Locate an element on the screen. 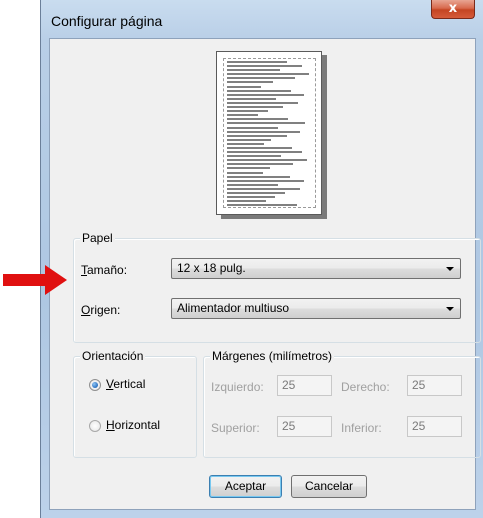 This screenshot has width=483, height=518. portrait-label: Vertical is located at coordinates (125, 384).